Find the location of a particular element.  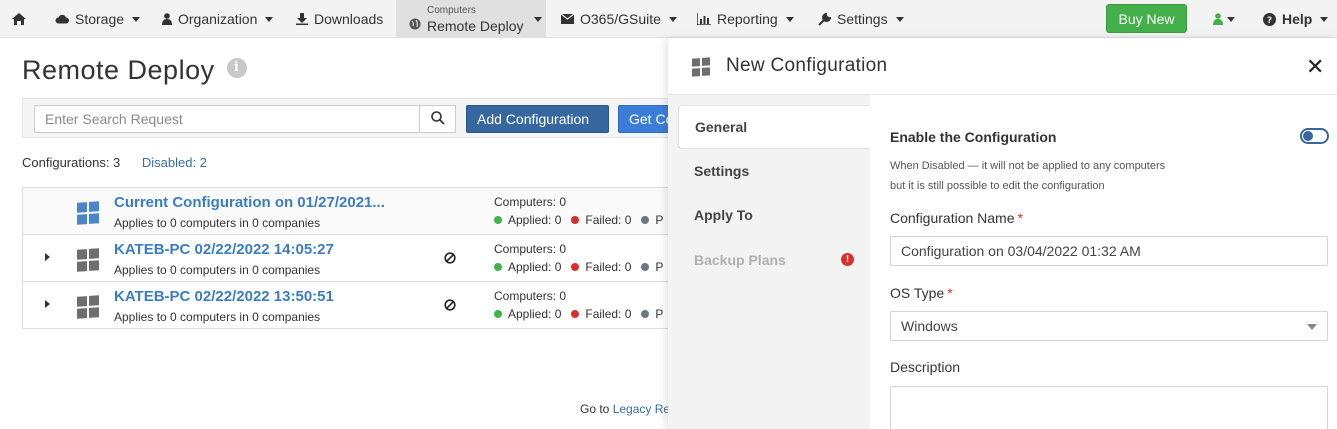

nav-reporting: Reporting is located at coordinates (745, 19).